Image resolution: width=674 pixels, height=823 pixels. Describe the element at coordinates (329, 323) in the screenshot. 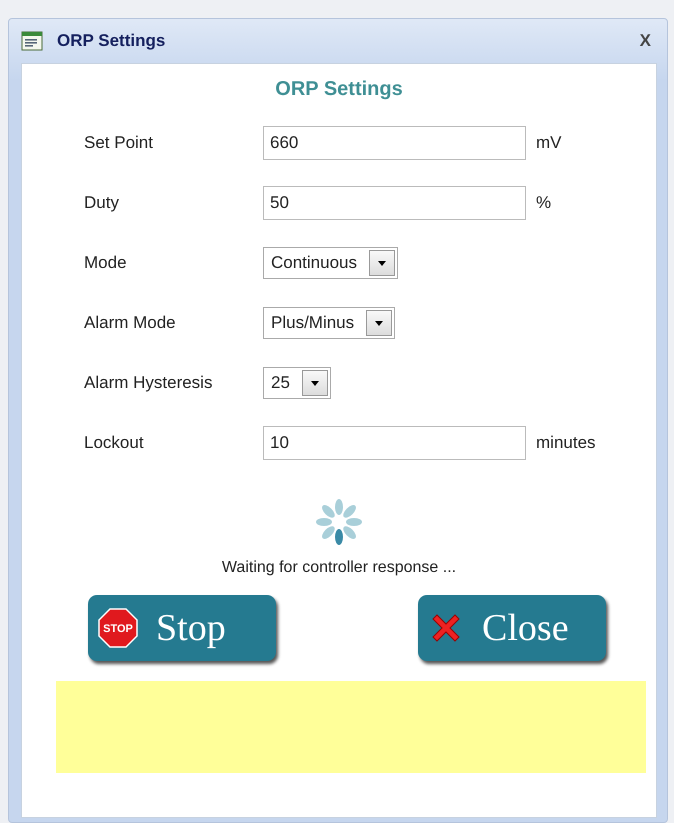

I see `dropdown: Plus/Minus` at that location.